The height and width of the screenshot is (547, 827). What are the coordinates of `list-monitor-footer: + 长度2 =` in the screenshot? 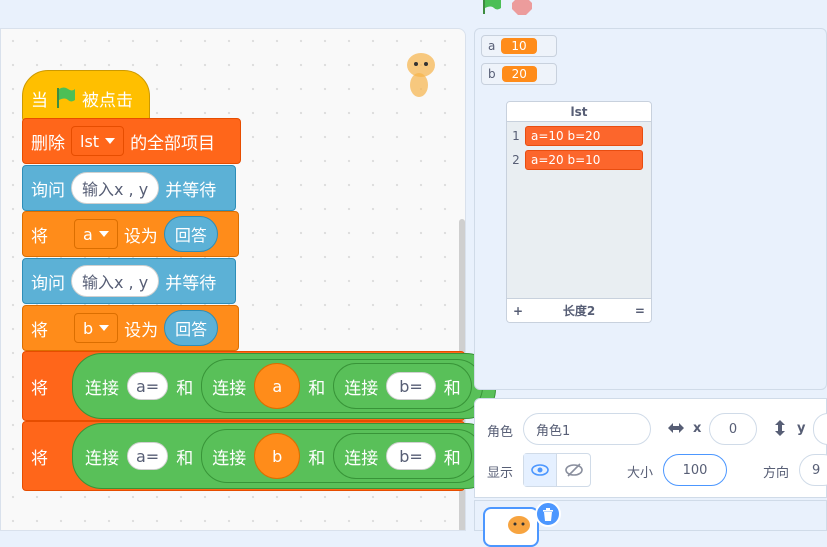 It's located at (579, 310).